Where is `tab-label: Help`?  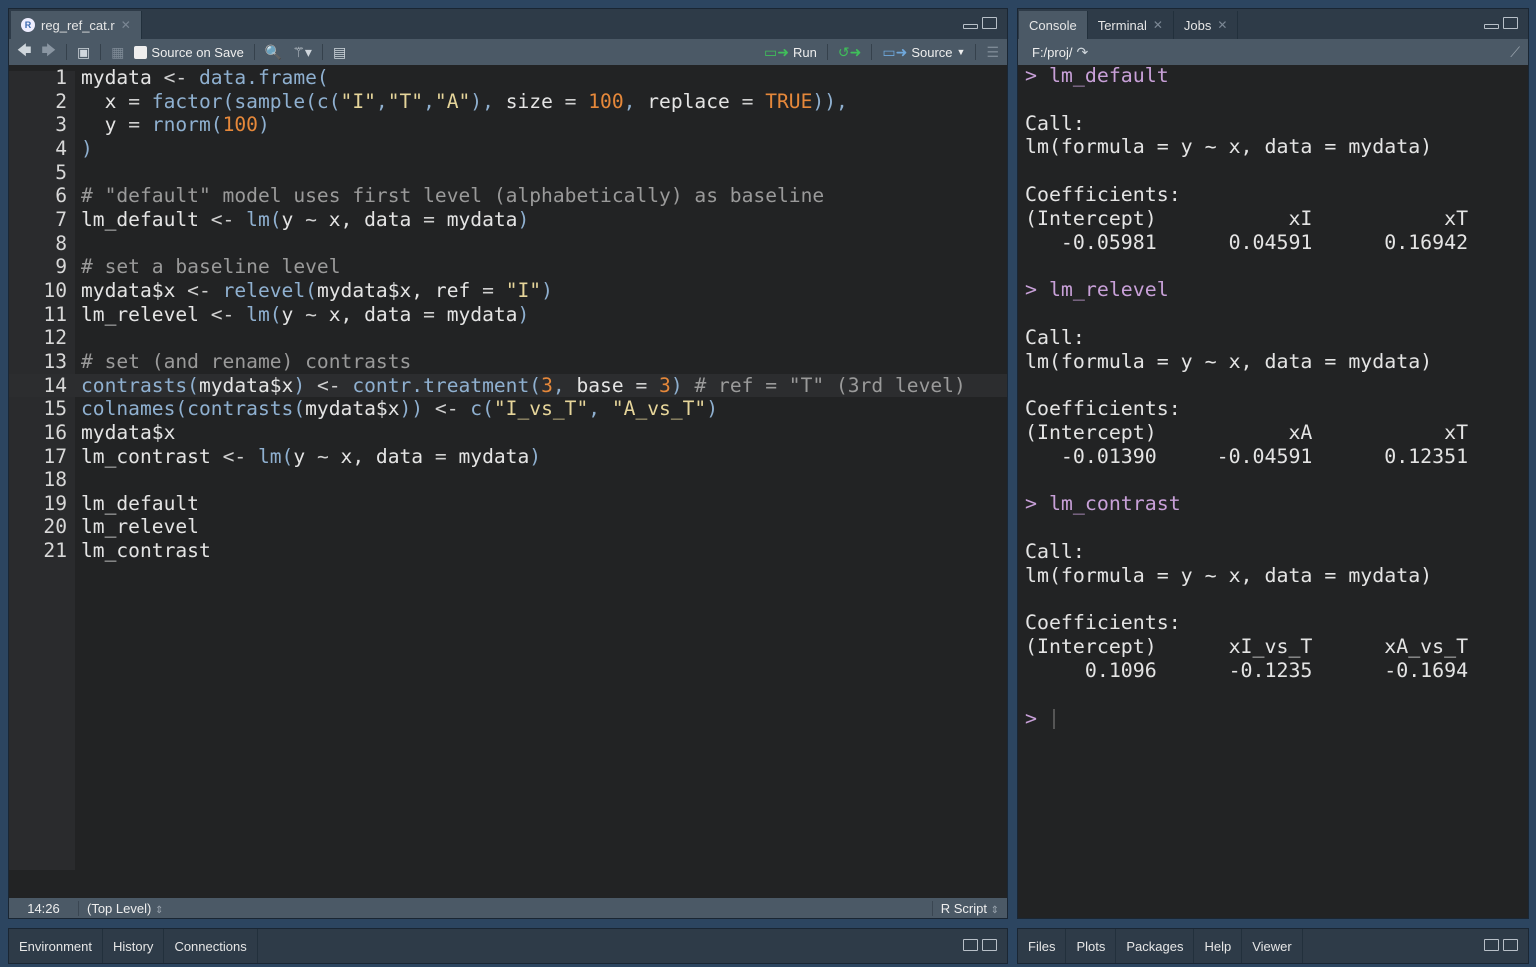 tab-label: Help is located at coordinates (1218, 946).